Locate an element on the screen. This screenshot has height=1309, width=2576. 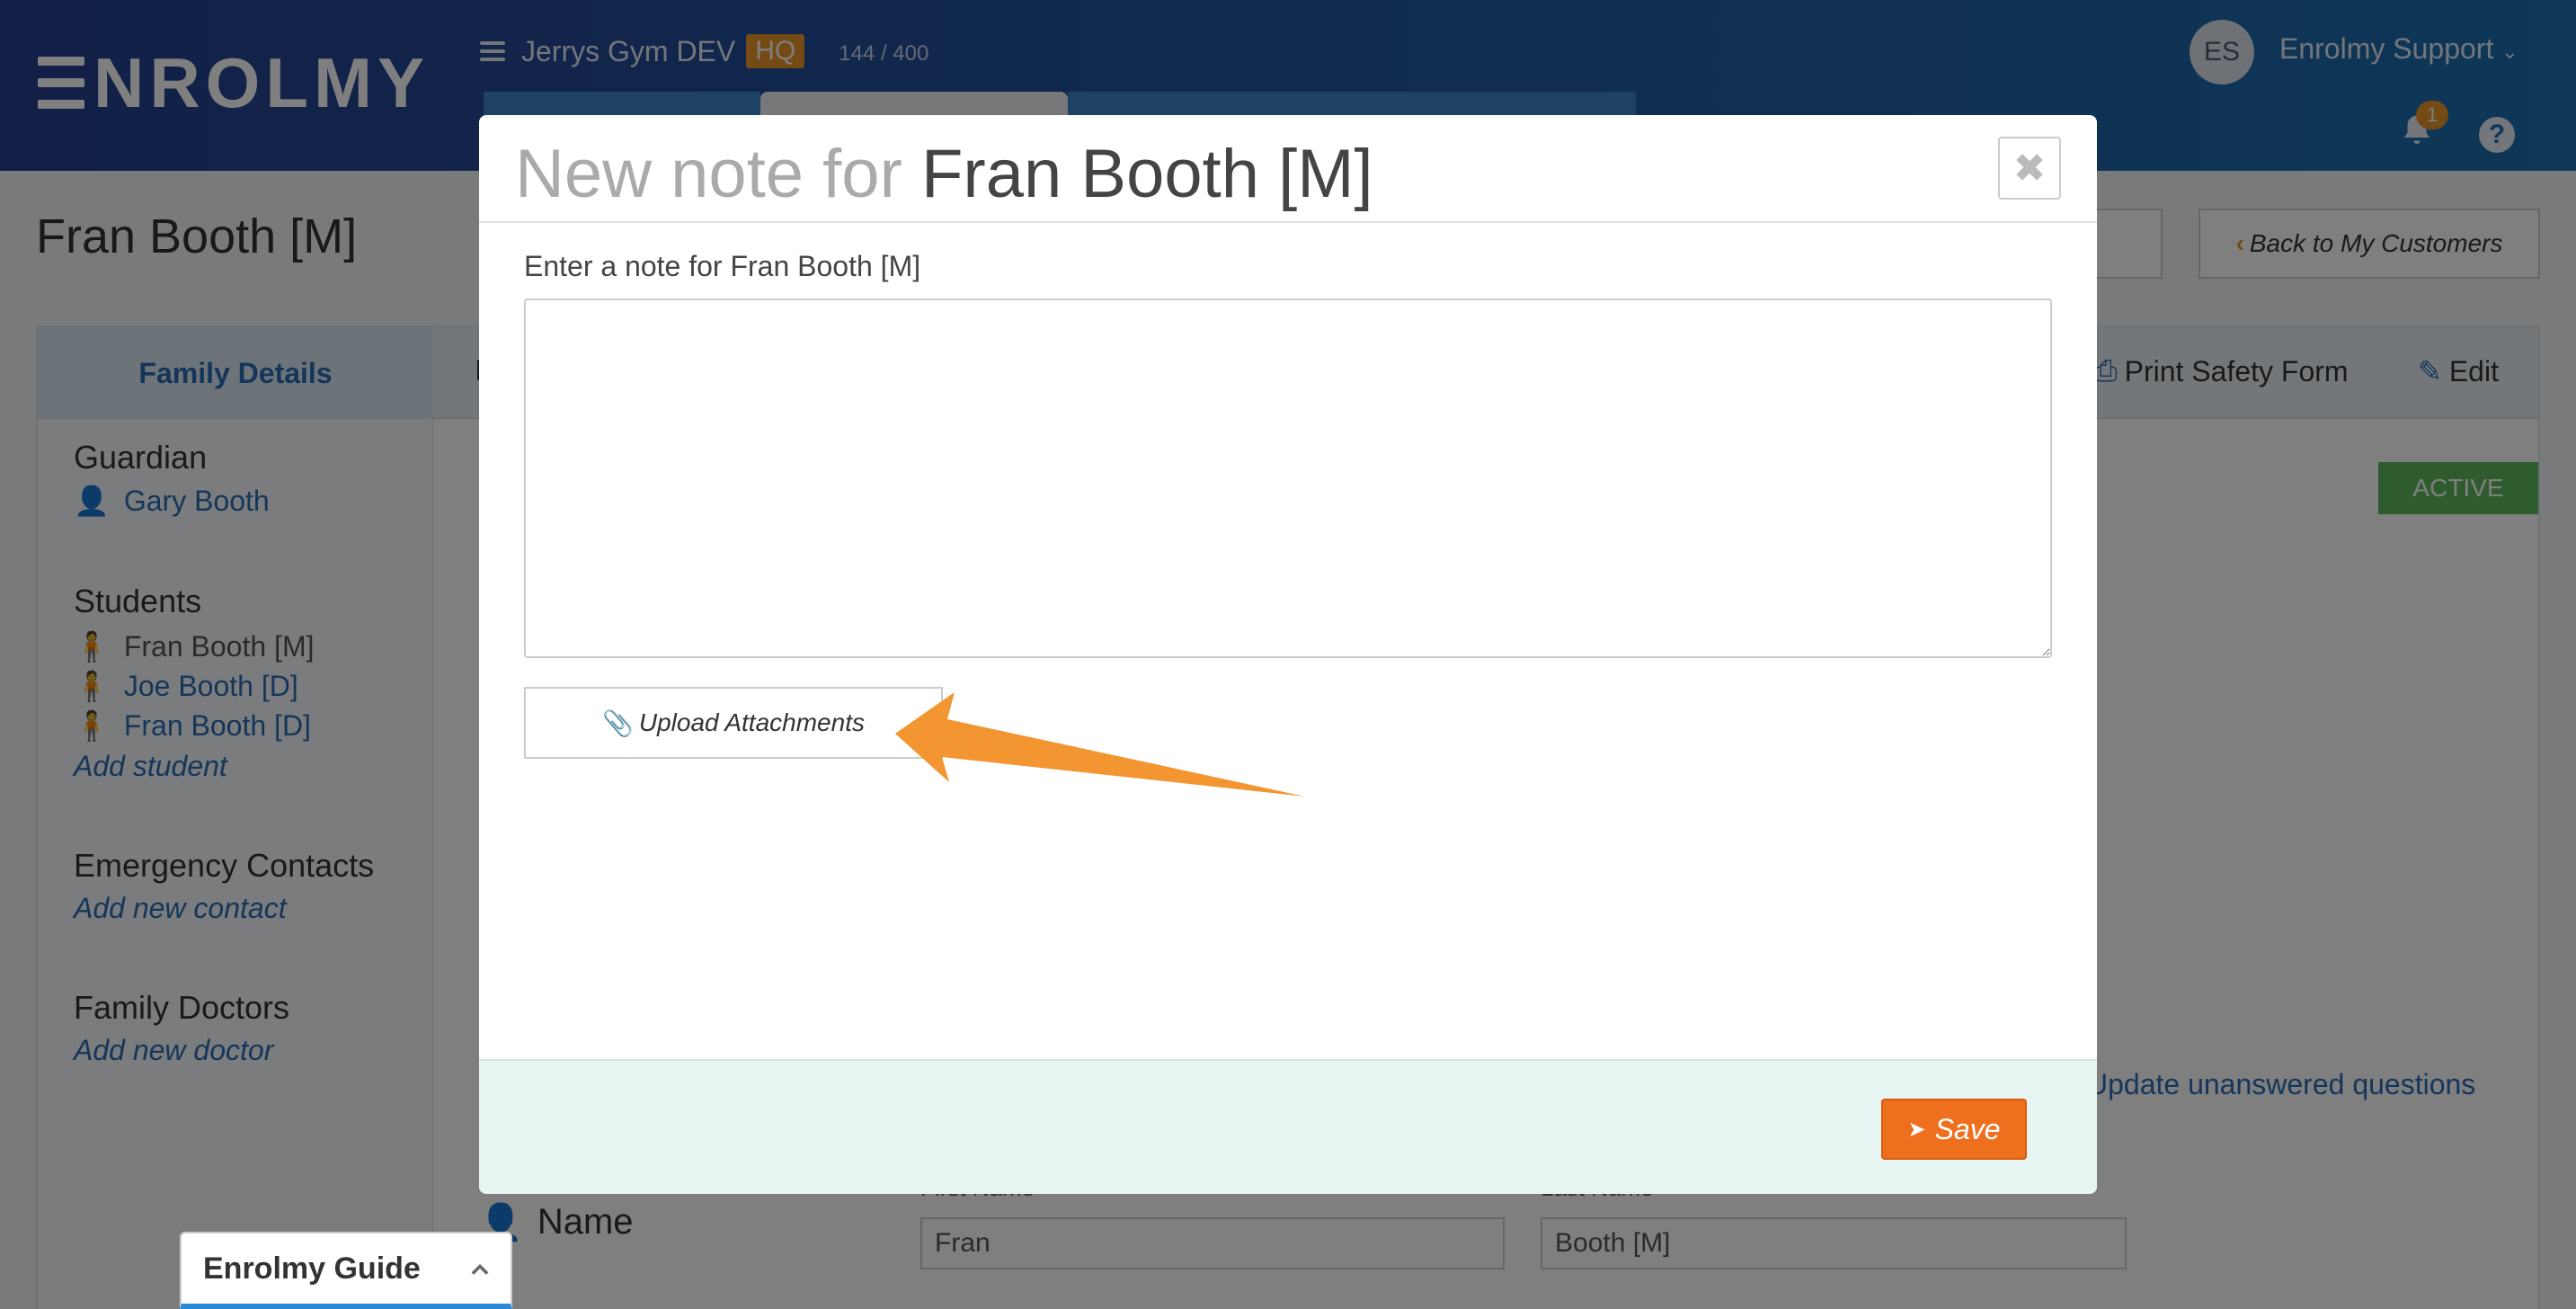
modal-header: New note for Fran Booth [M] ✖ is located at coordinates (1288, 169).